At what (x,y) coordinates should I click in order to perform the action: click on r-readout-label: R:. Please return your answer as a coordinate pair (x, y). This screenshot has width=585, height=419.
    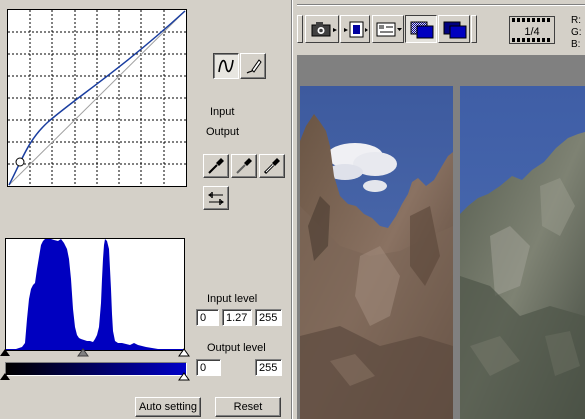
    Looking at the image, I should click on (576, 20).